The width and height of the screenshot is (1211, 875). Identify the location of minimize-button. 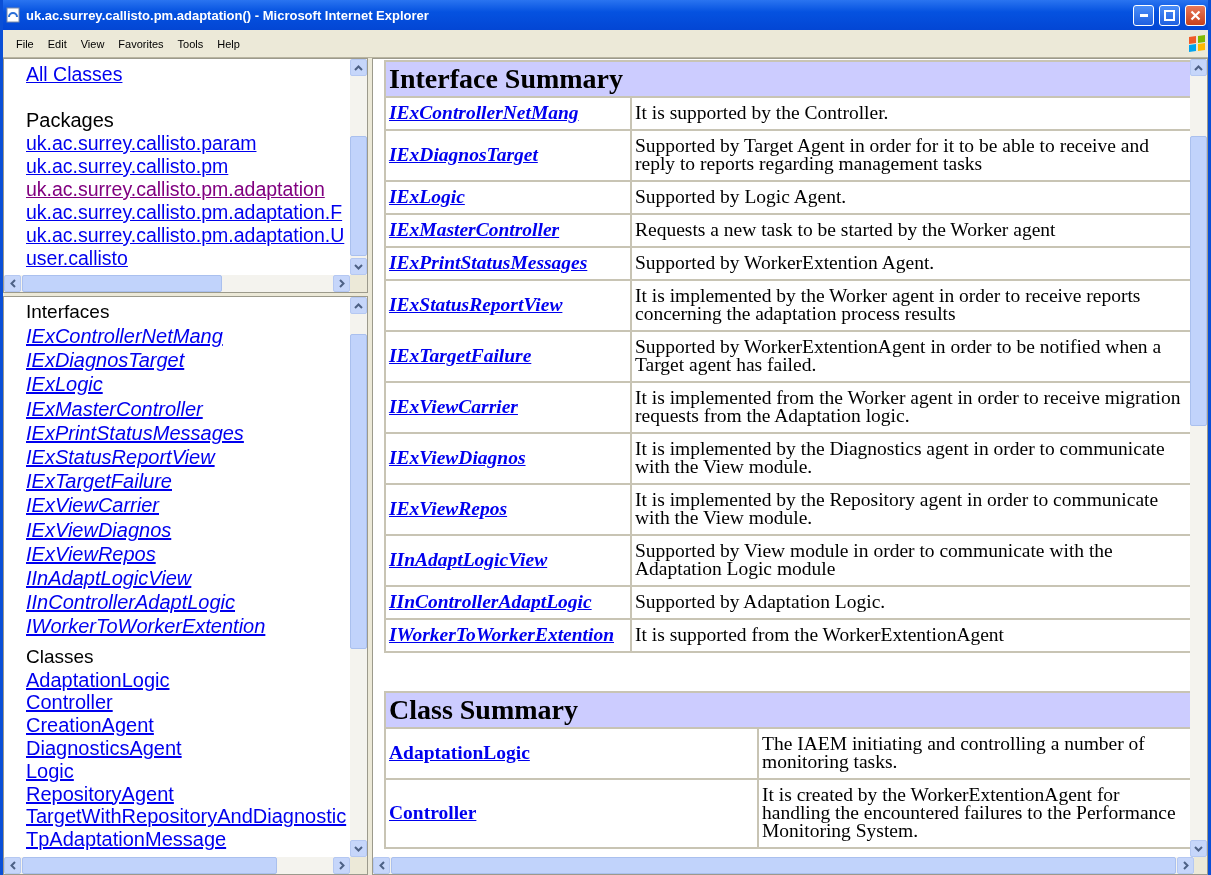
(1143, 15).